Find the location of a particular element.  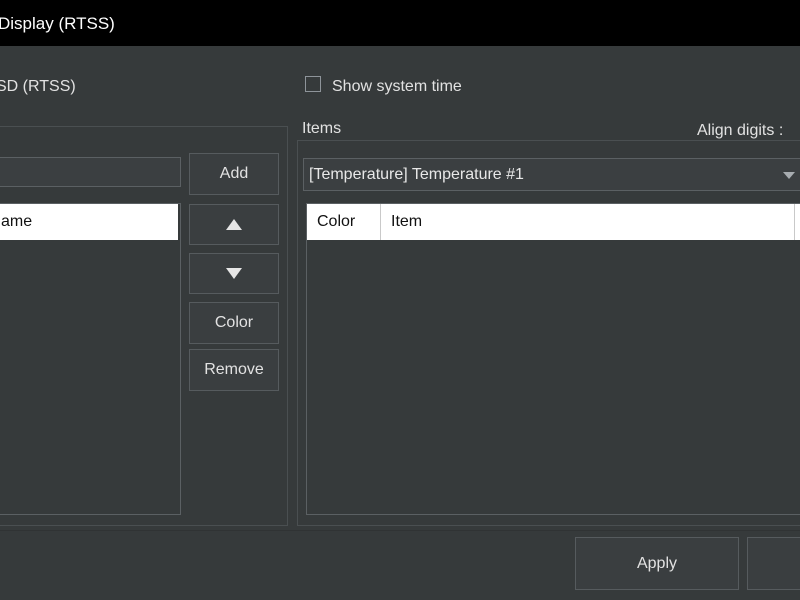

secondary-footer-button is located at coordinates (773, 563).